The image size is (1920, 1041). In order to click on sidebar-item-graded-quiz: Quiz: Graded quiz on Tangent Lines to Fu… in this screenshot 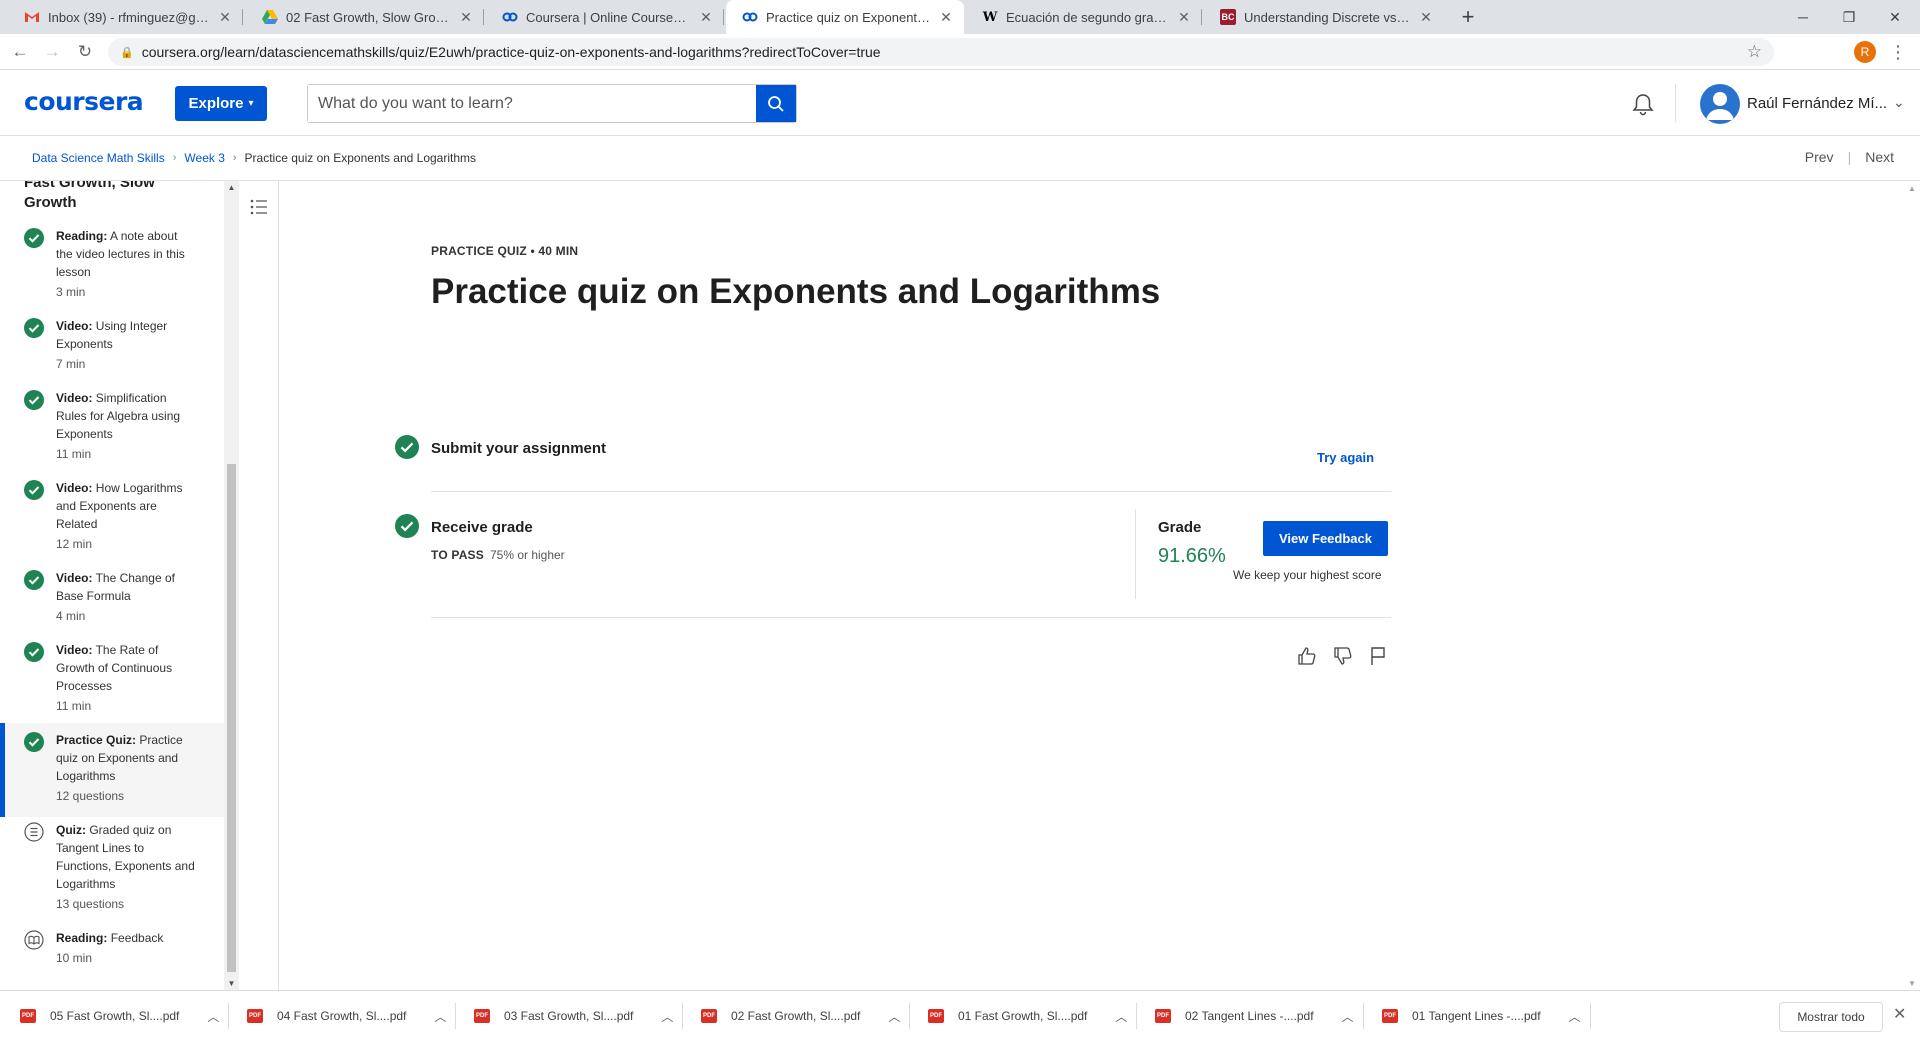, I will do `click(112, 867)`.